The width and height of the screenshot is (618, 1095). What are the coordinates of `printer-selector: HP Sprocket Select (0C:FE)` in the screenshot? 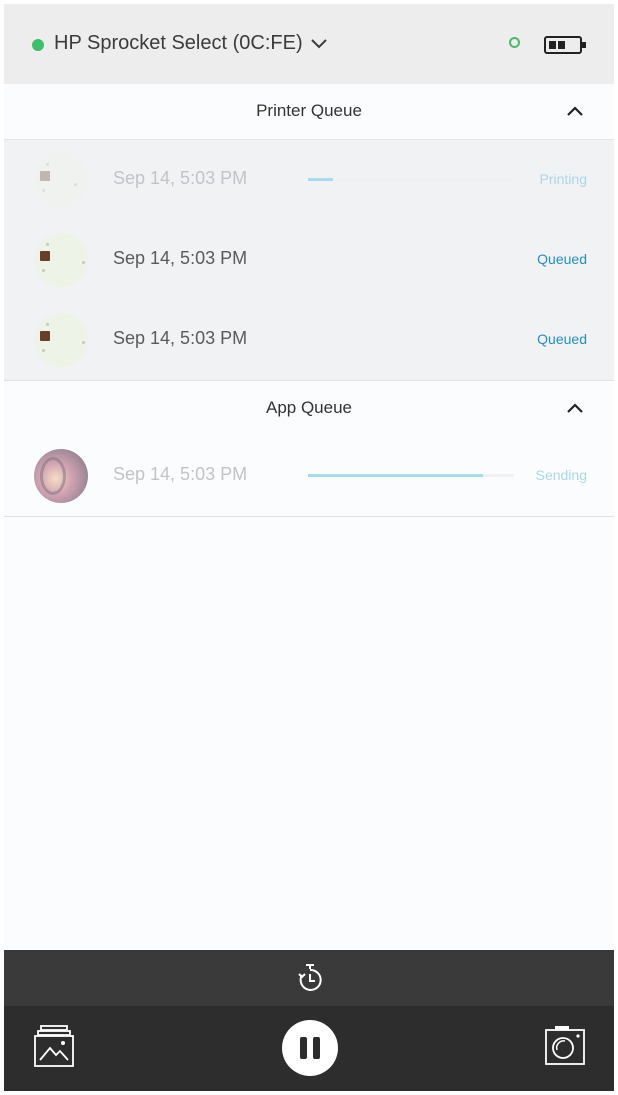 It's located at (178, 43).